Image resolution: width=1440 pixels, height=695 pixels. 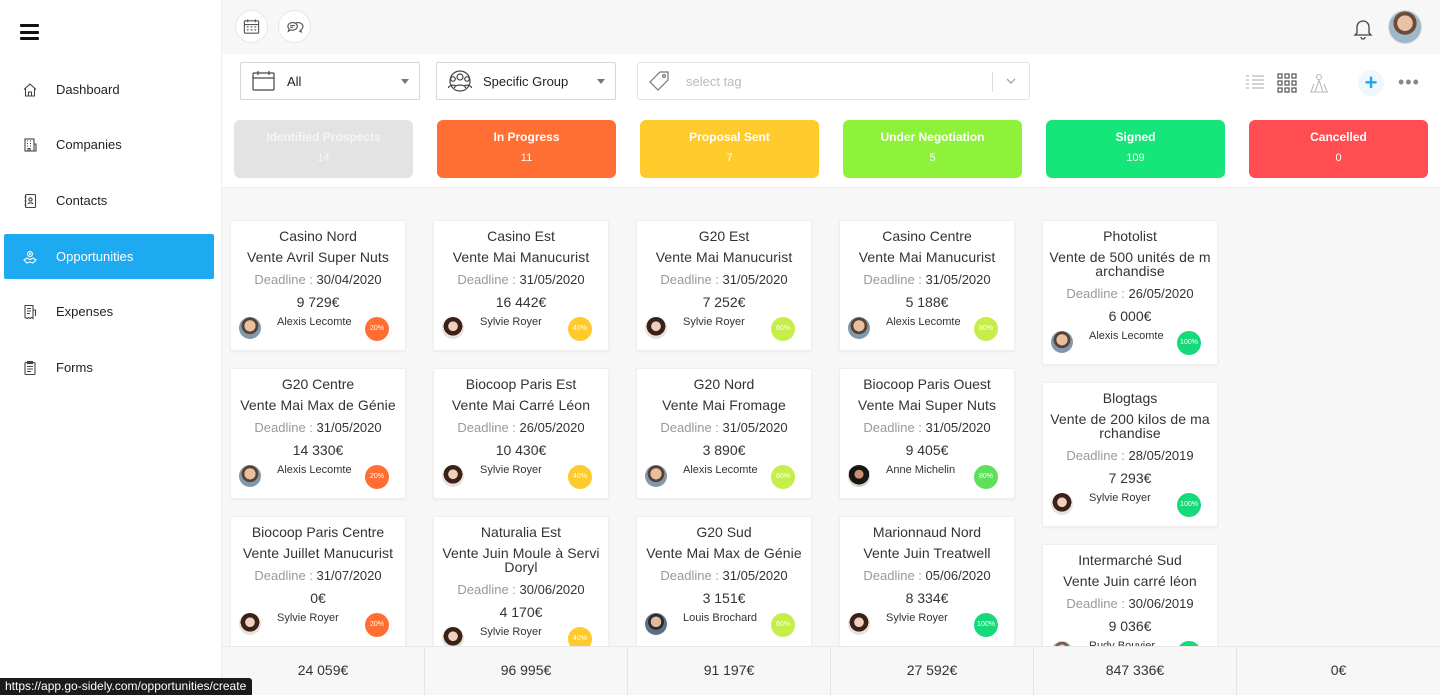 I want to click on card-title: Vente de 200 kilos de marchandise, so click(x=1130, y=426).